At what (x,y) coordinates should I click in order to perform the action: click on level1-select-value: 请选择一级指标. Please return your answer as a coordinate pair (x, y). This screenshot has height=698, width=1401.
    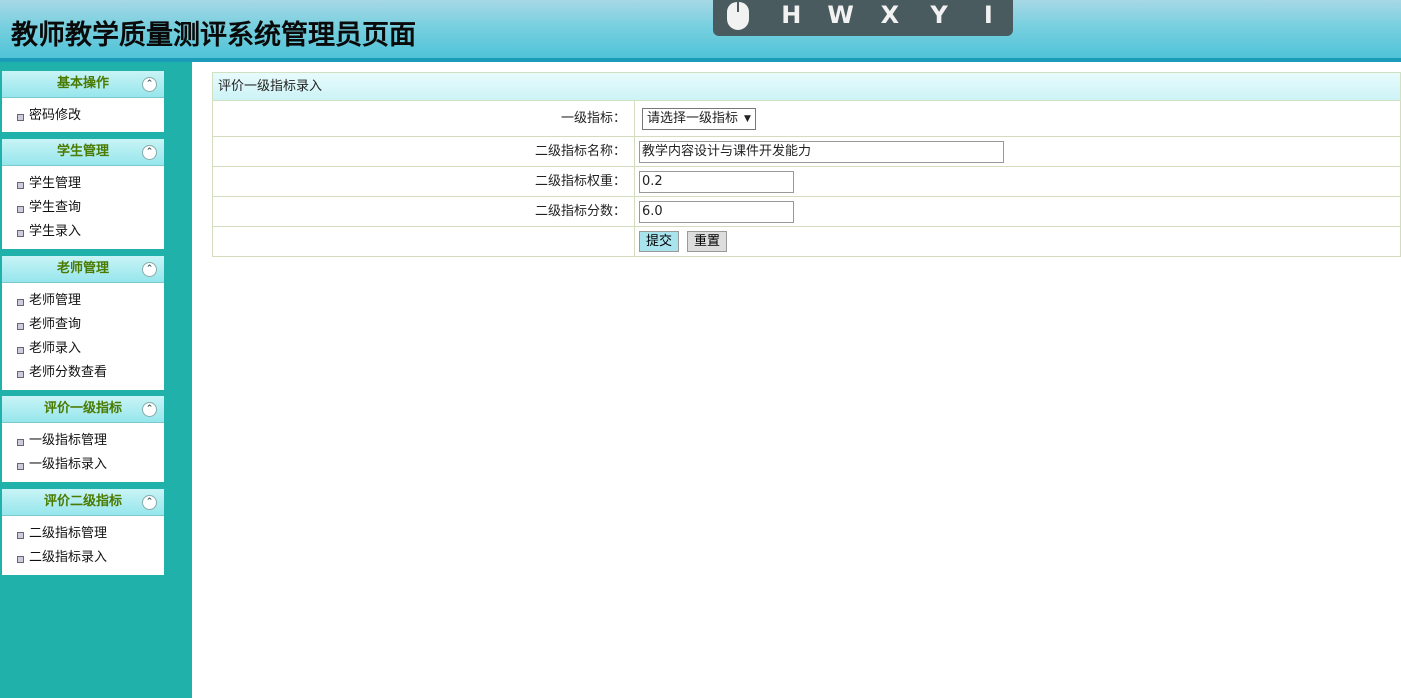
    Looking at the image, I should click on (693, 118).